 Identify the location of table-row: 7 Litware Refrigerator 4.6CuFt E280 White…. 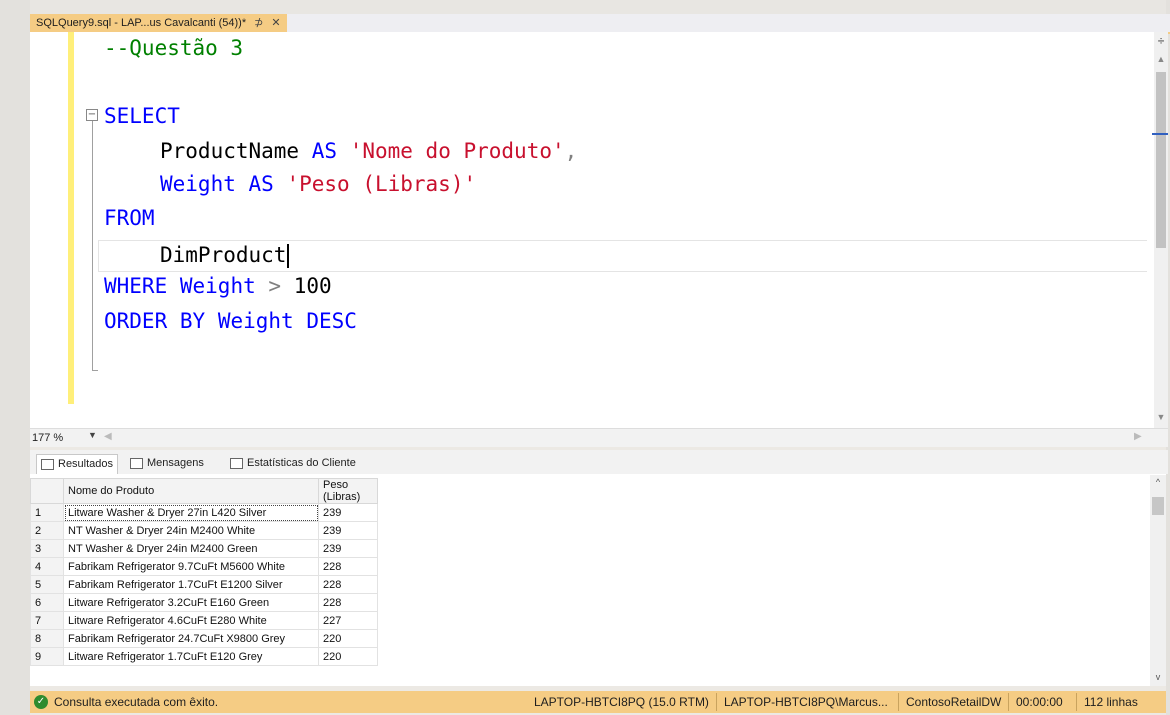
(204, 620).